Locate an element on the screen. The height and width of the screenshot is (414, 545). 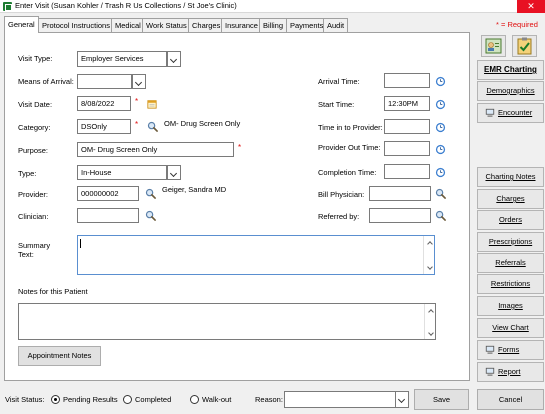
referred-by-label: Referred by: is located at coordinates (339, 216).